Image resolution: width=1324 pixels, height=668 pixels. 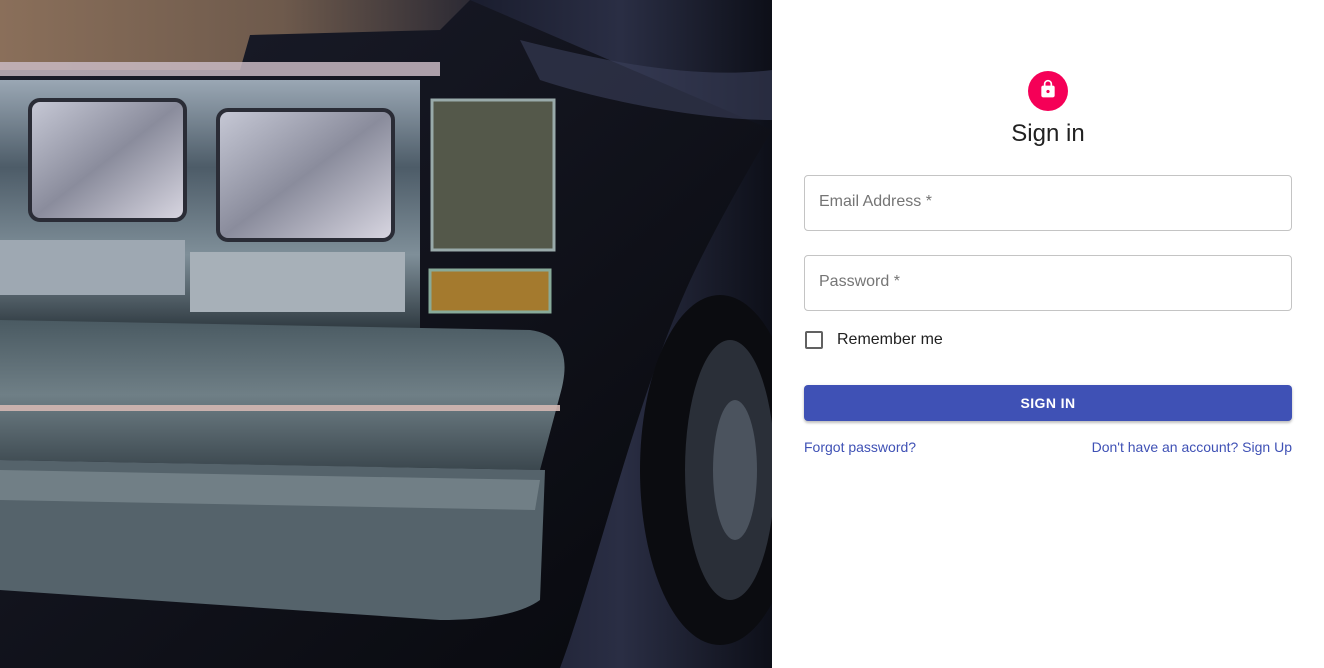 What do you see at coordinates (860, 447) in the screenshot?
I see `forgot-password-link: Forgot password?` at bounding box center [860, 447].